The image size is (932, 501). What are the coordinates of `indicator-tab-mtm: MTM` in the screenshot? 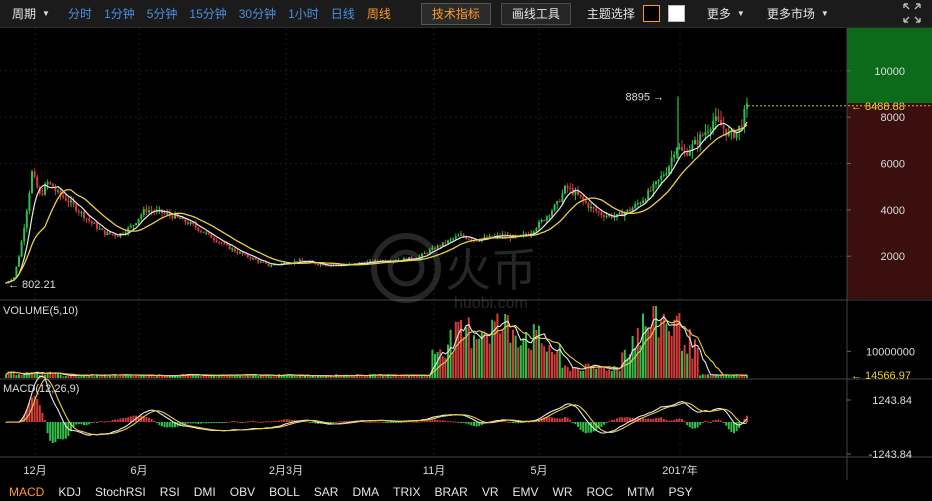 It's located at (640, 492).